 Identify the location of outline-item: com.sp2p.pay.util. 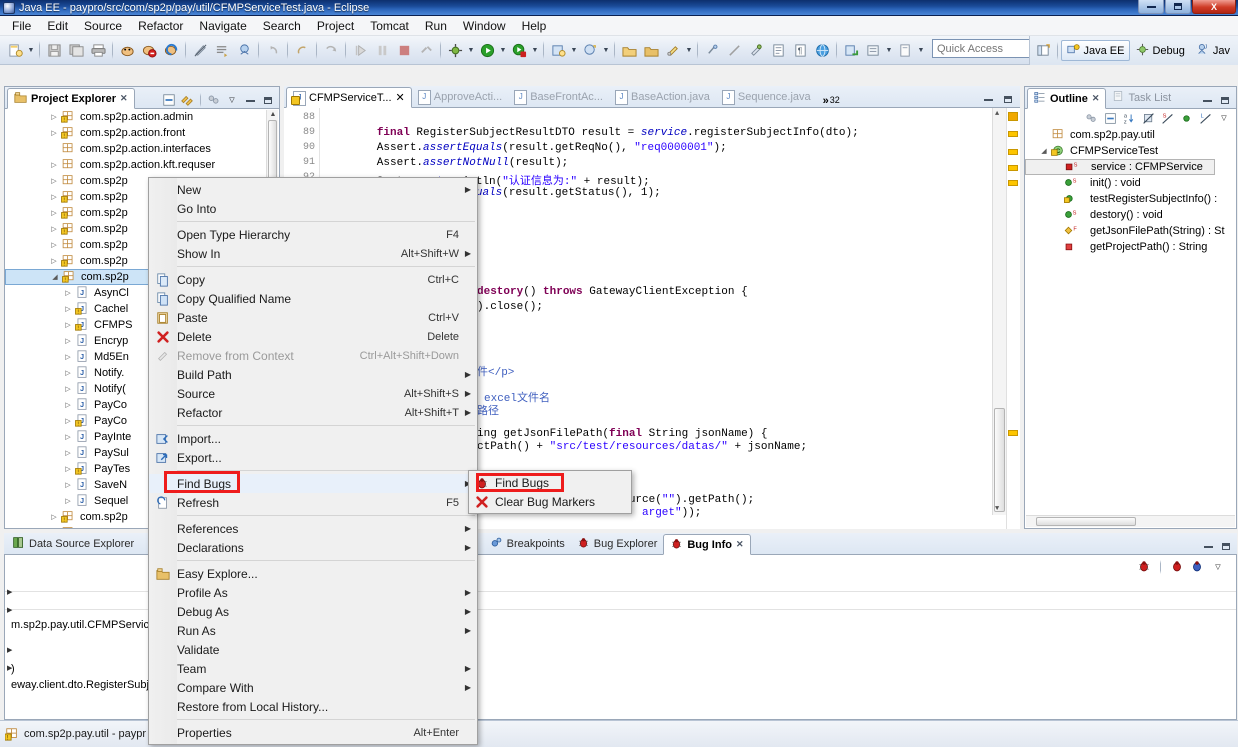
(1130, 135).